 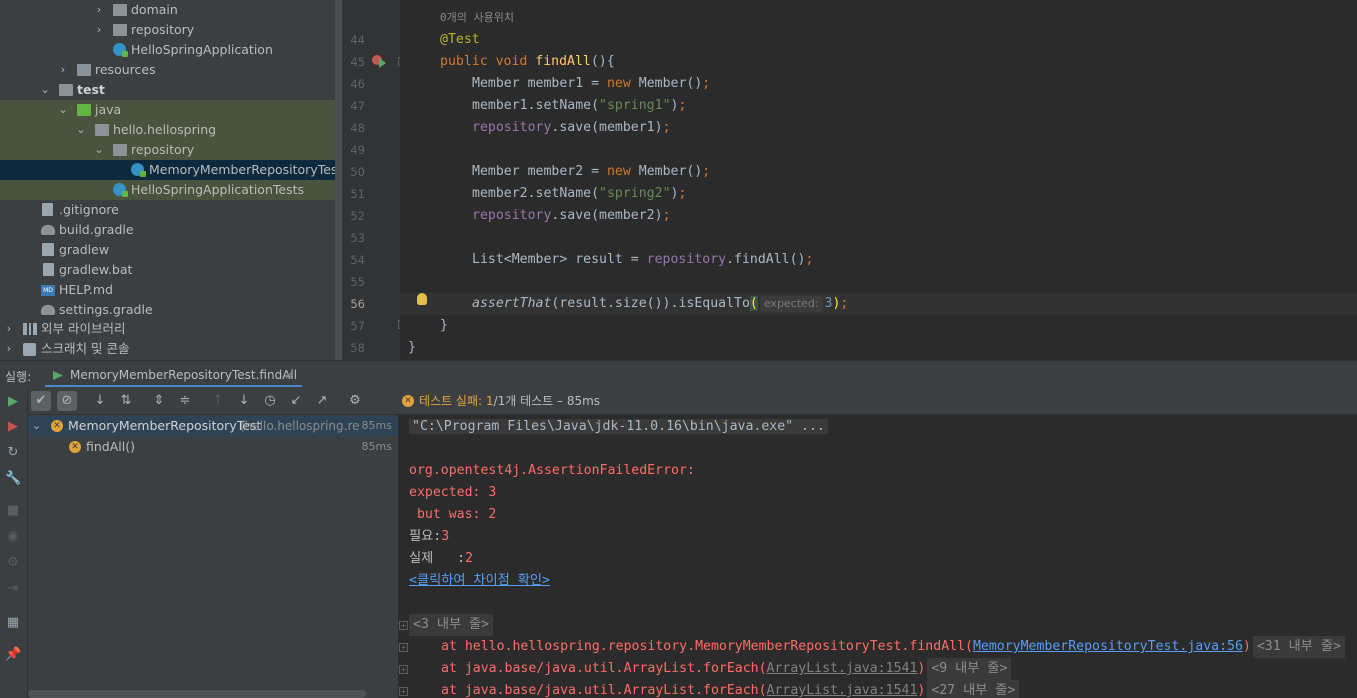 What do you see at coordinates (213, 447) in the screenshot?
I see `test-method-row: ✕ findAll() 85ms` at bounding box center [213, 447].